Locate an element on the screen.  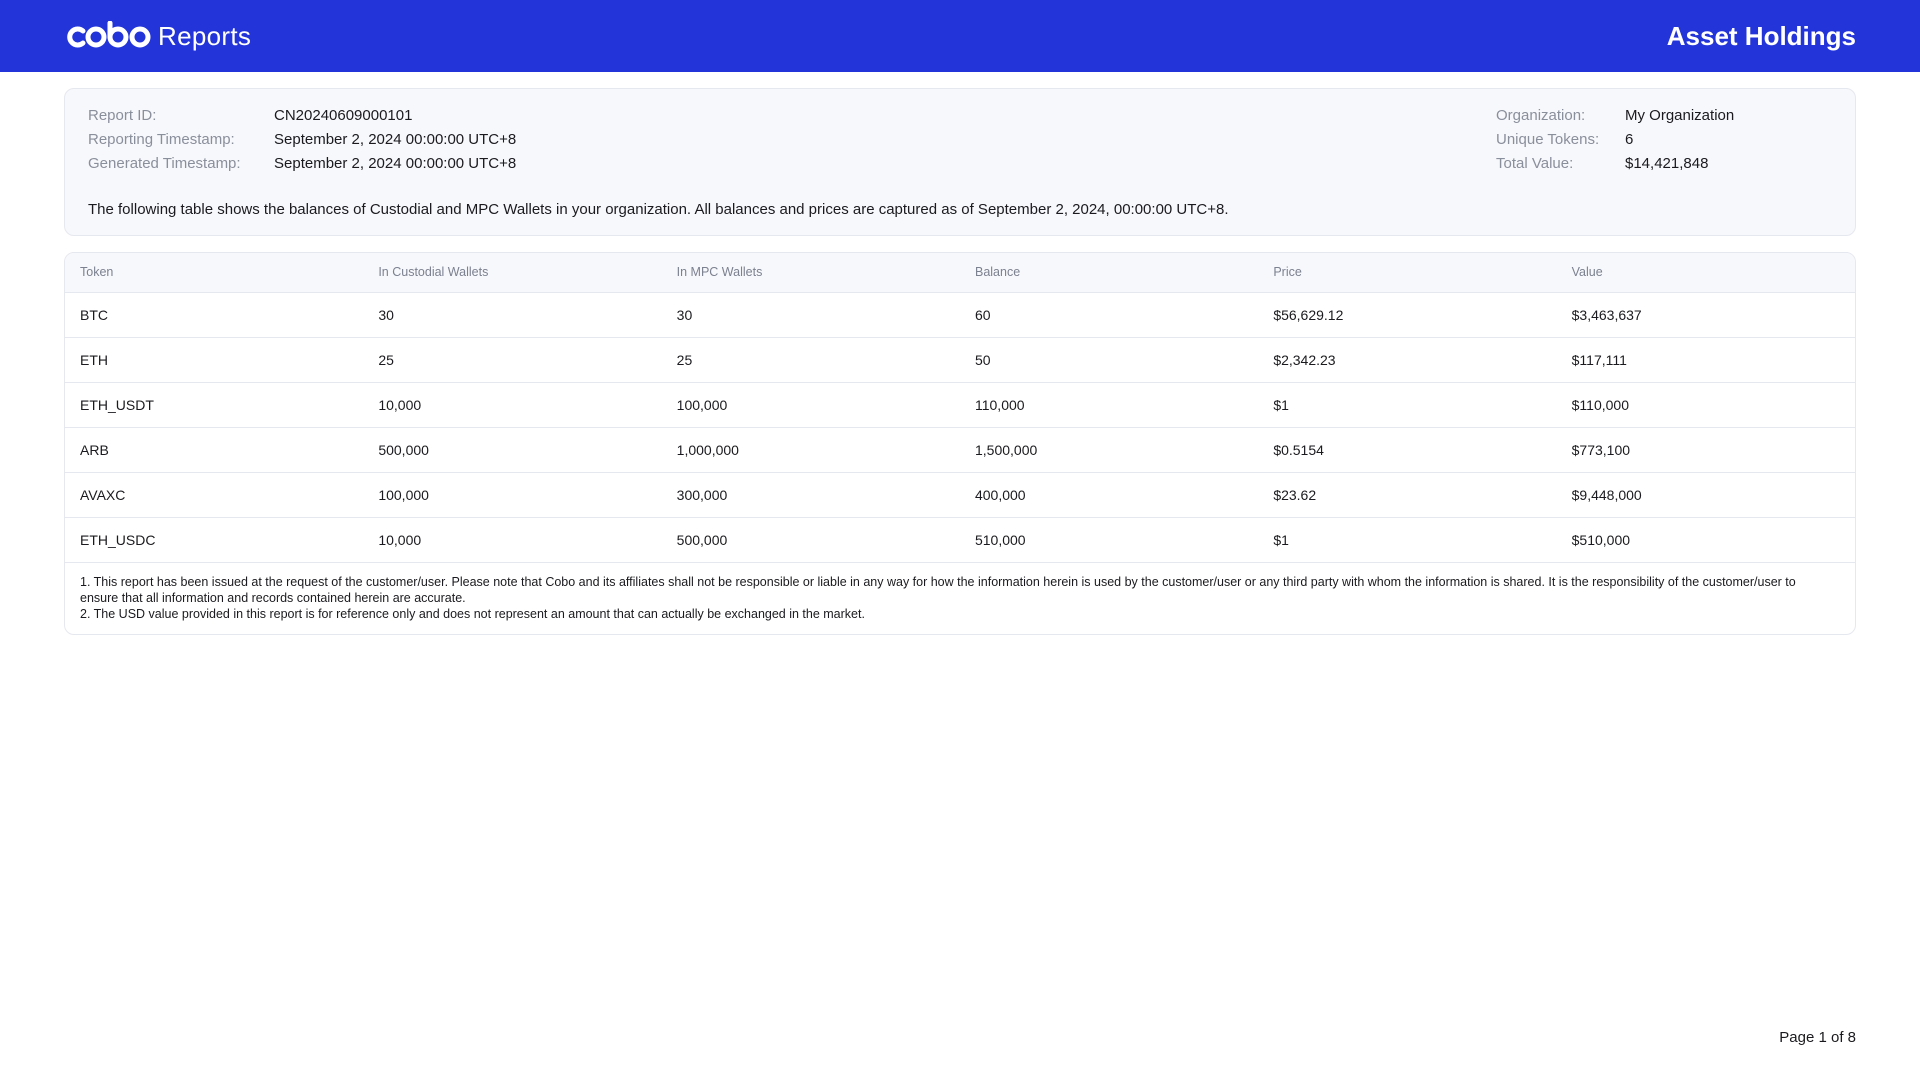
meta-label: Reporting Timestamp: is located at coordinates (161, 139).